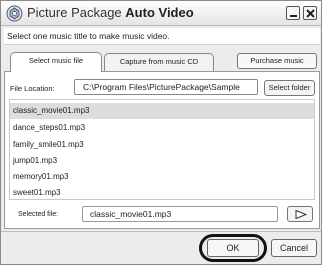  What do you see at coordinates (277, 61) in the screenshot?
I see `purchase-music-button: Purchase music` at bounding box center [277, 61].